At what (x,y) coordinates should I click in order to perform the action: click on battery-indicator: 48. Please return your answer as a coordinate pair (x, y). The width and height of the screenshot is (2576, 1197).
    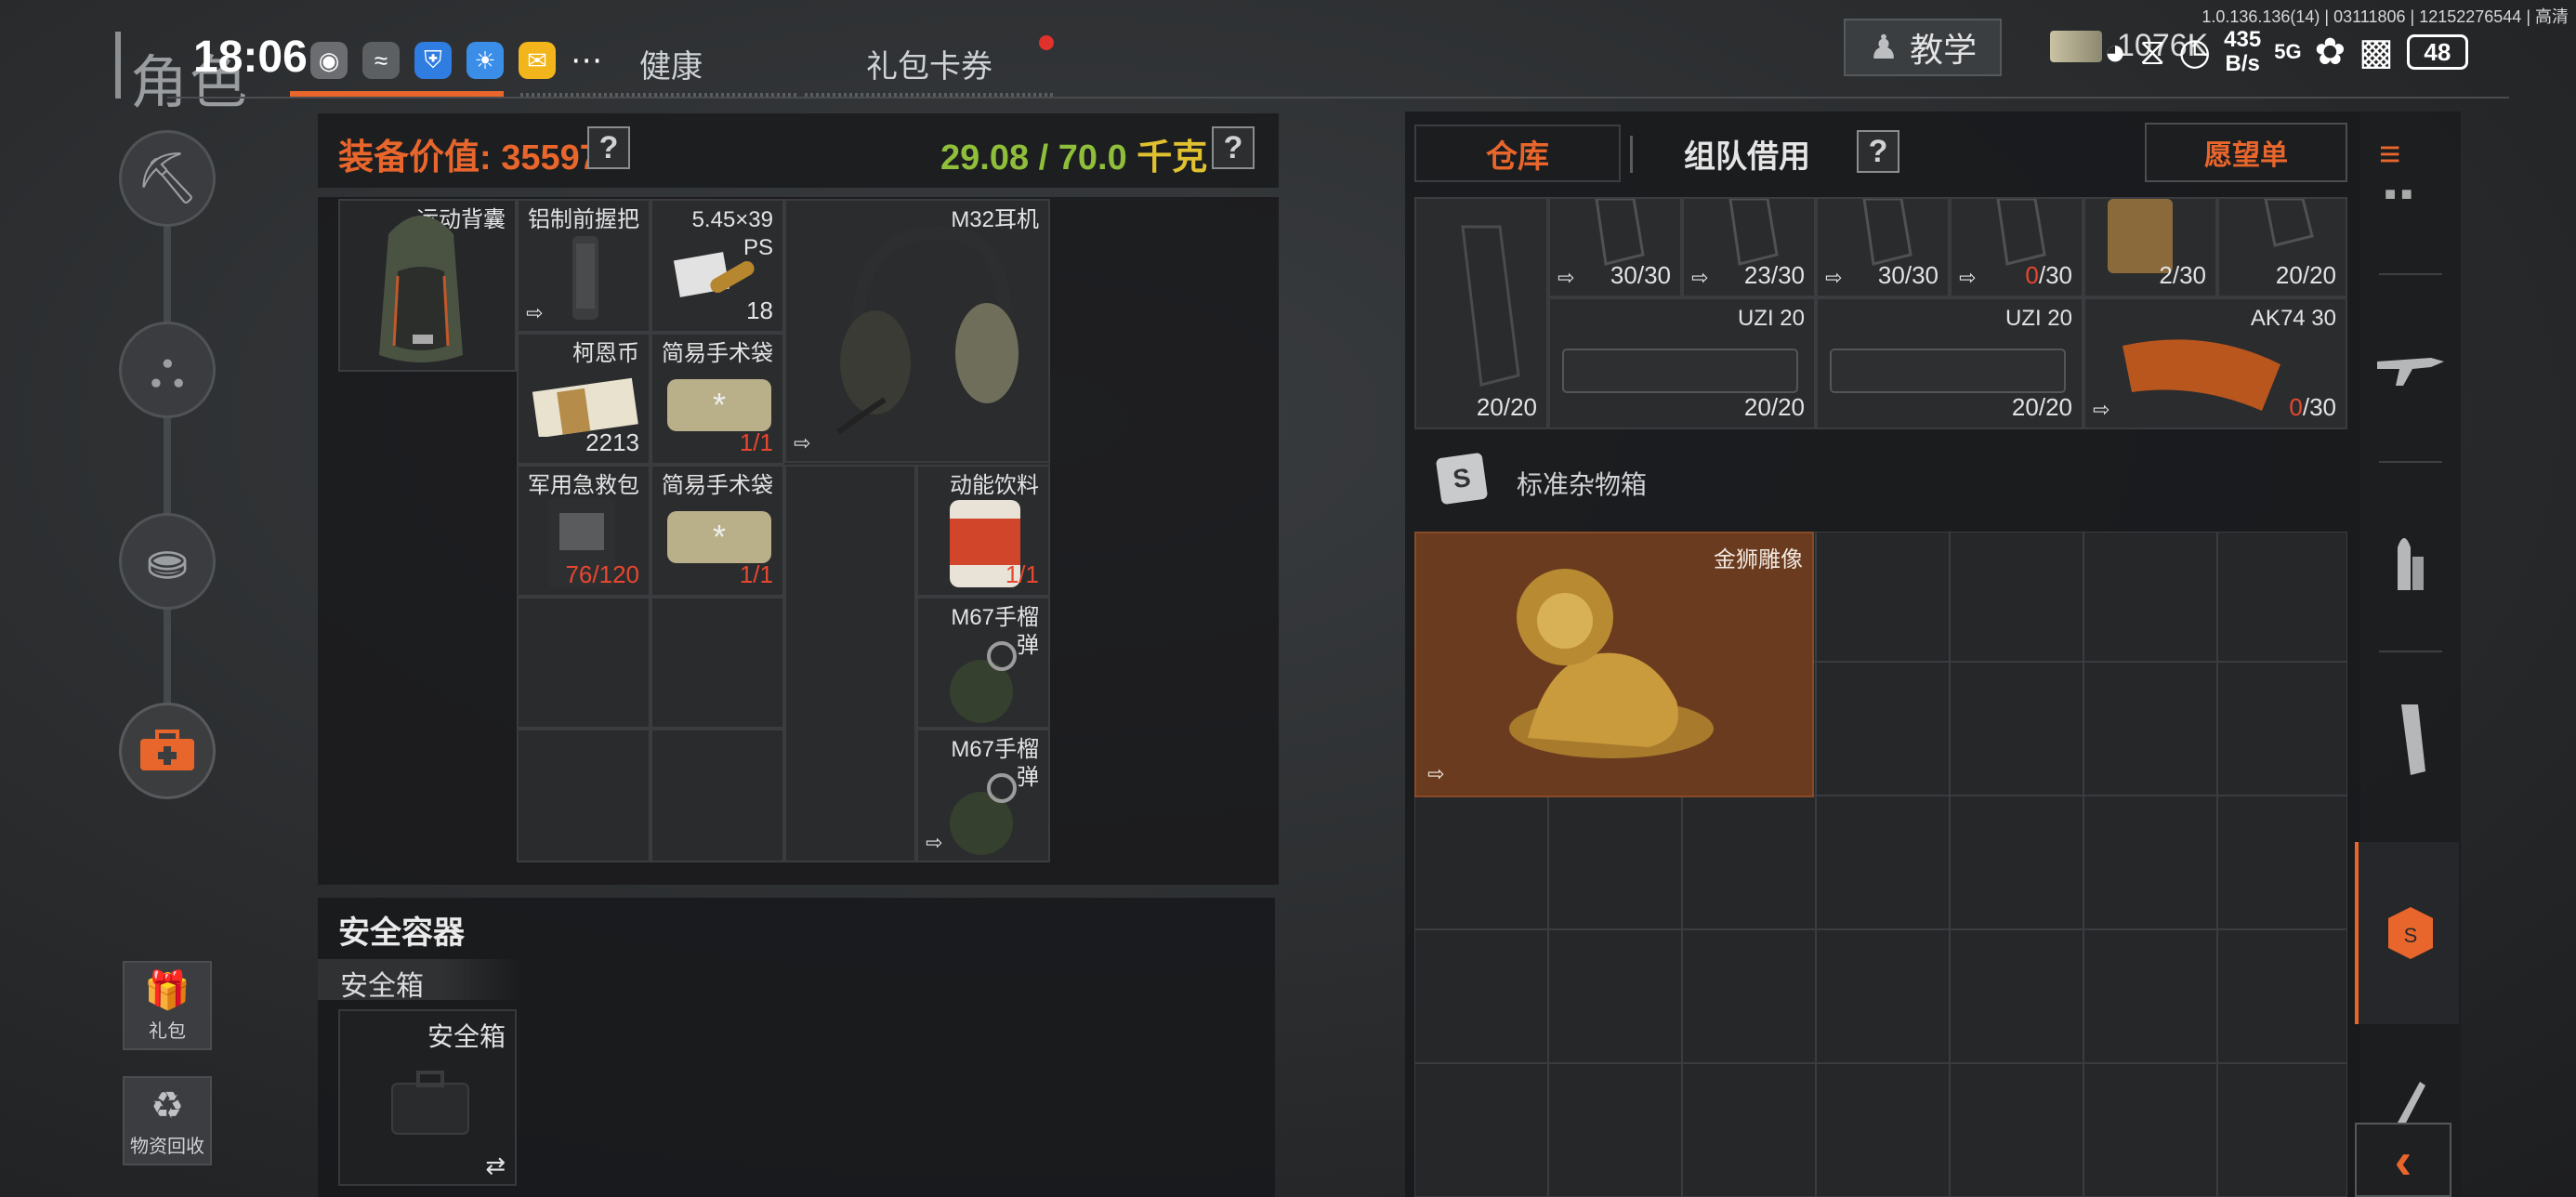
    Looking at the image, I should click on (2437, 52).